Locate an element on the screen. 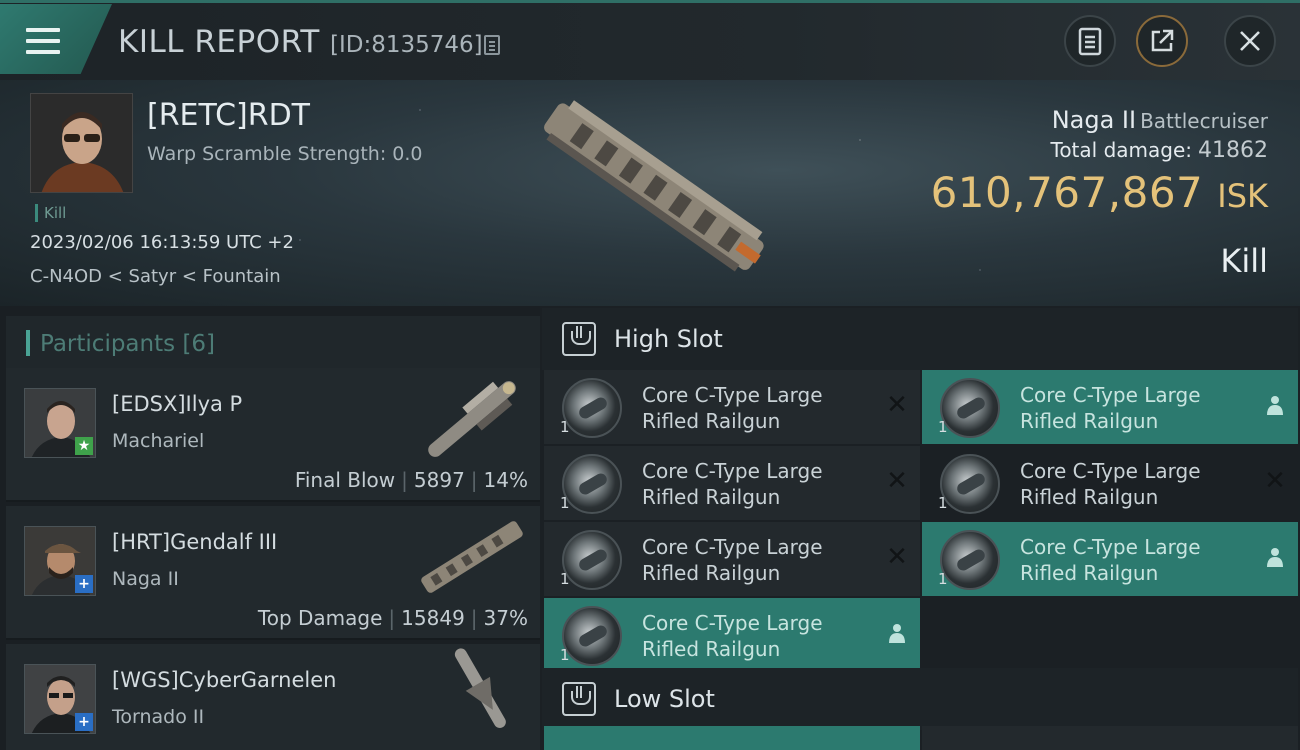 Image resolution: width=1300 pixels, height=750 pixels. victim-ship-name: Naga II Battlecruiser is located at coordinates (1160, 120).